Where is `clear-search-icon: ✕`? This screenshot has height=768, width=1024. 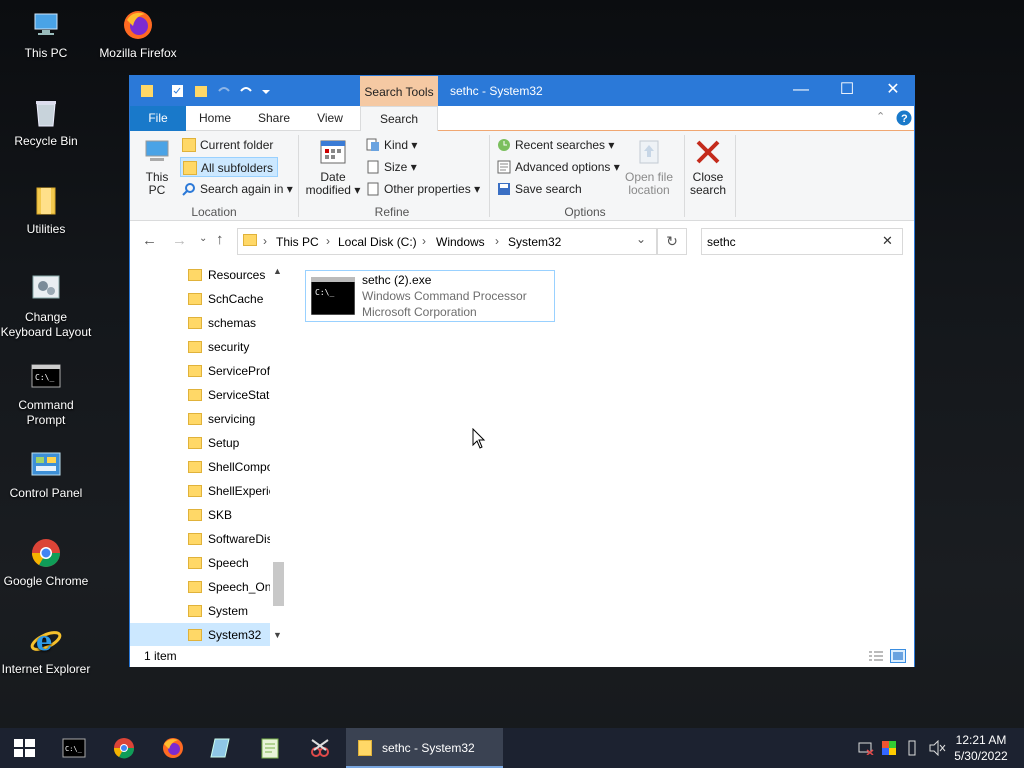 clear-search-icon: ✕ is located at coordinates (887, 241).